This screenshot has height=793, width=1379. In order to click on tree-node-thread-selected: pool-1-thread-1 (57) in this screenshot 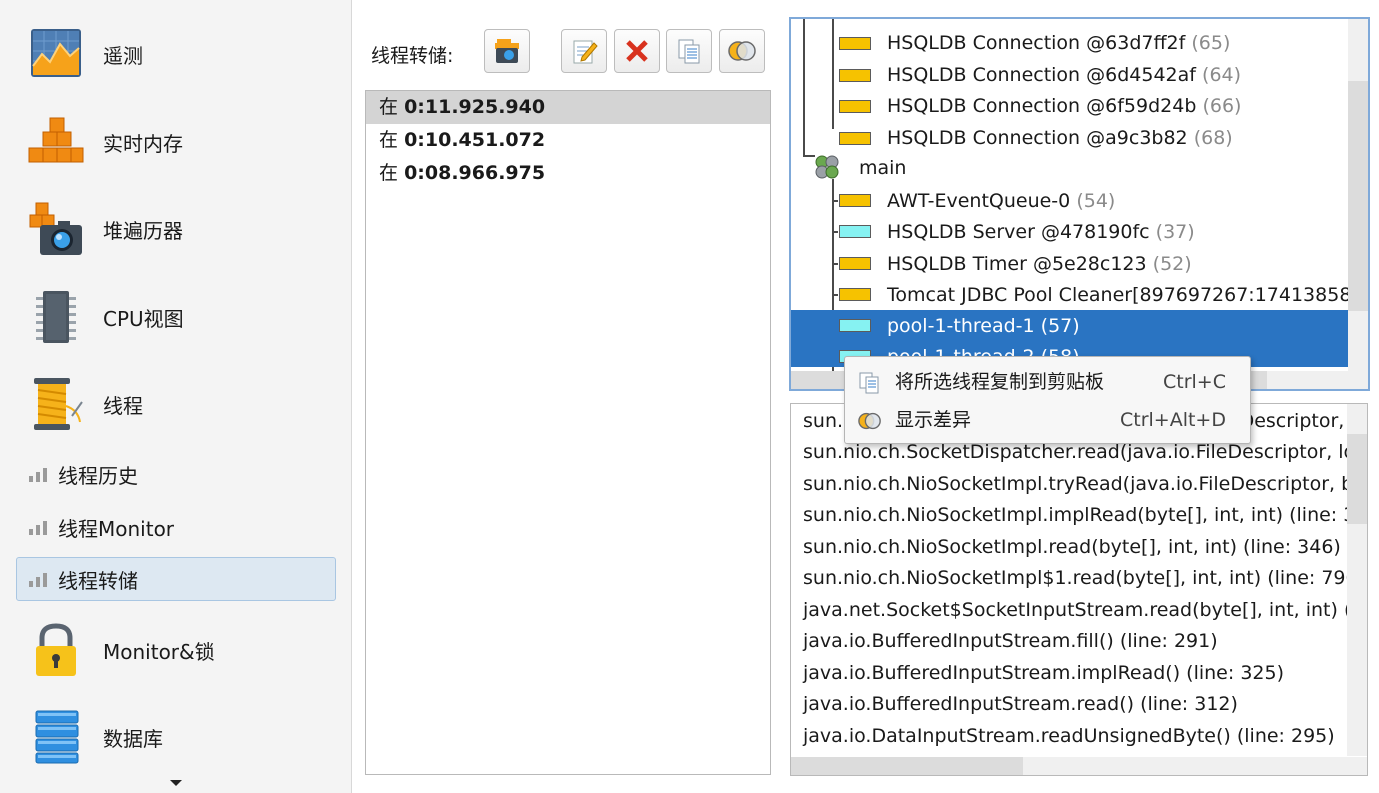, I will do `click(983, 326)`.